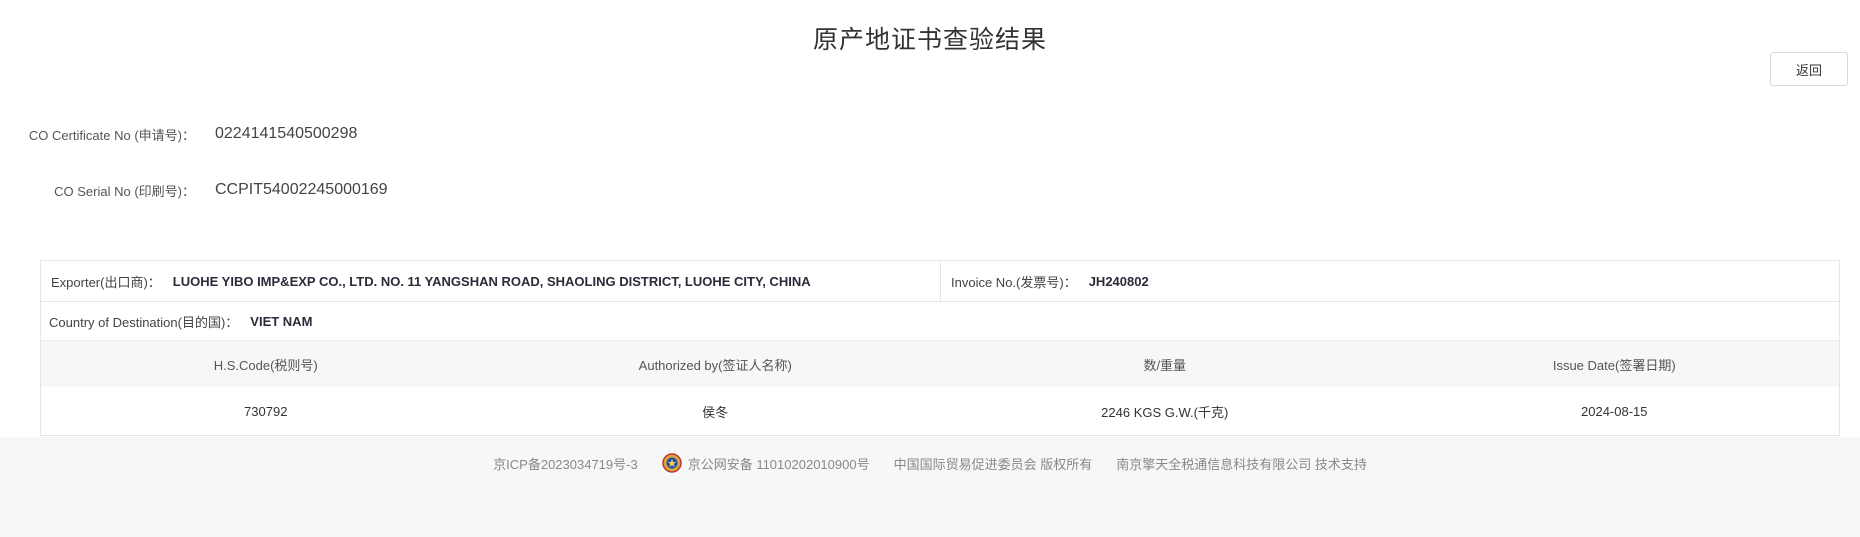 The height and width of the screenshot is (537, 1860). What do you see at coordinates (1118, 281) in the screenshot?
I see `invoice-value: JH240802` at bounding box center [1118, 281].